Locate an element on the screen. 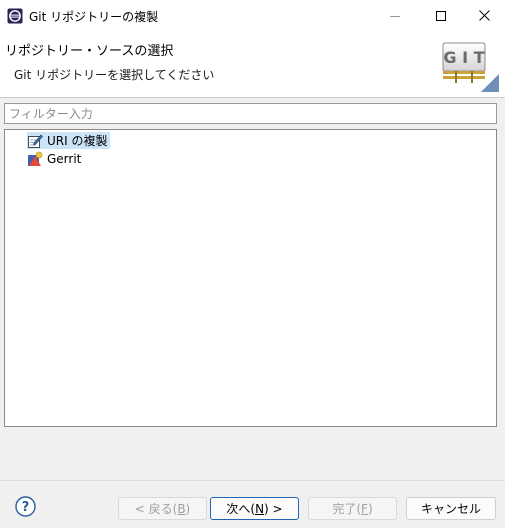 The width and height of the screenshot is (505, 528). help-icon: ? is located at coordinates (25, 506).